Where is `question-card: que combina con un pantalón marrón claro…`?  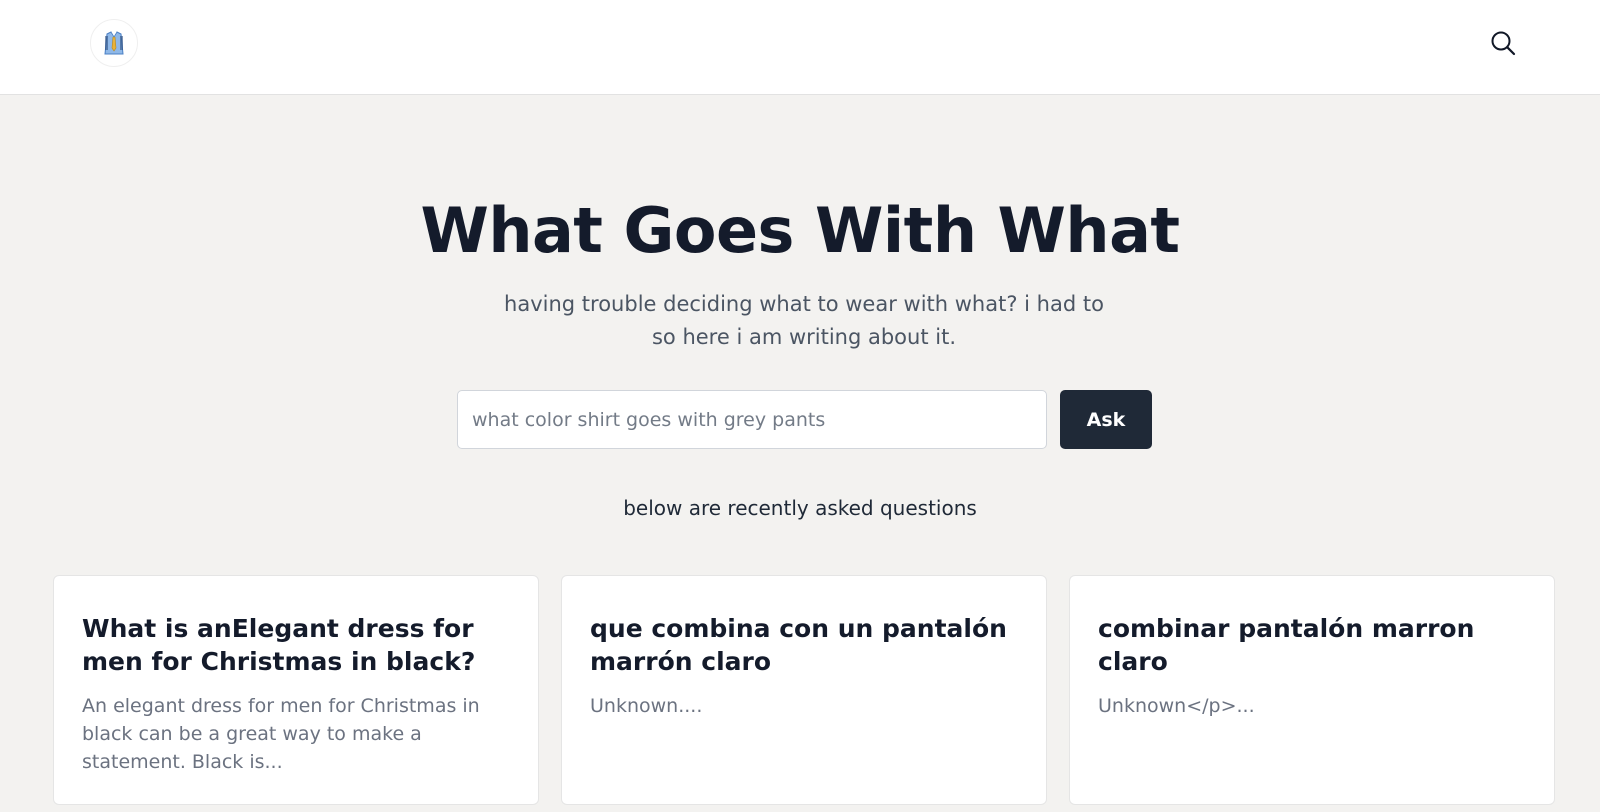
question-card: que combina con un pantalón marrón claro… is located at coordinates (804, 690).